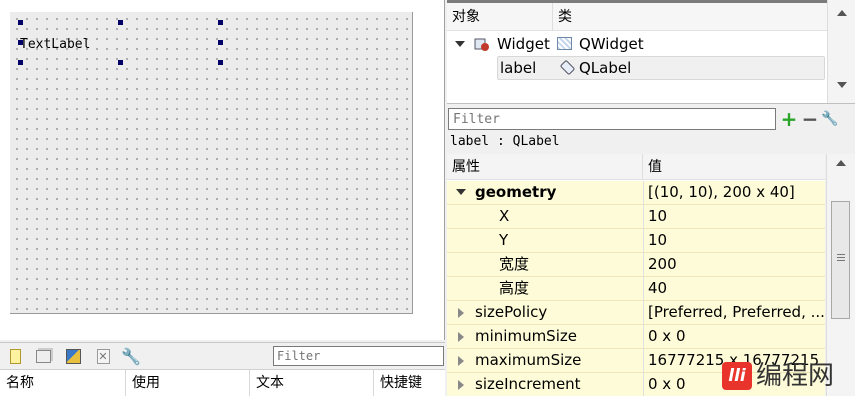 The width and height of the screenshot is (855, 396). Describe the element at coordinates (795, 376) in the screenshot. I see `watermark-text: 编程网` at that location.